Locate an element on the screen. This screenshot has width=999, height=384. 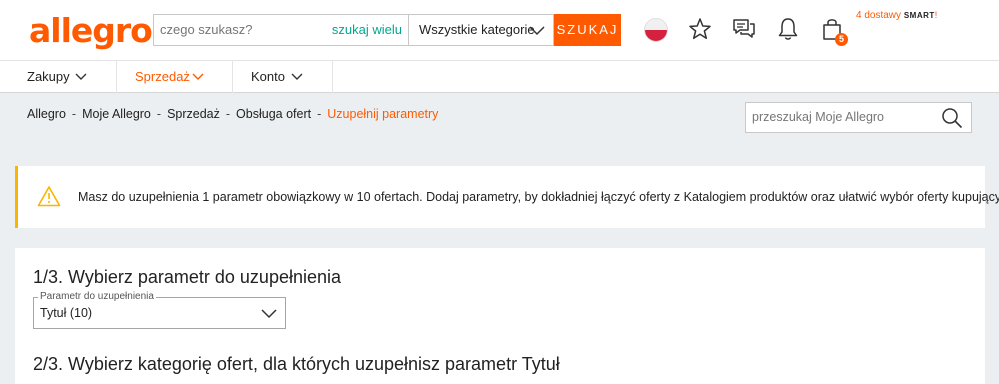
smart-logo: SMART is located at coordinates (919, 15).